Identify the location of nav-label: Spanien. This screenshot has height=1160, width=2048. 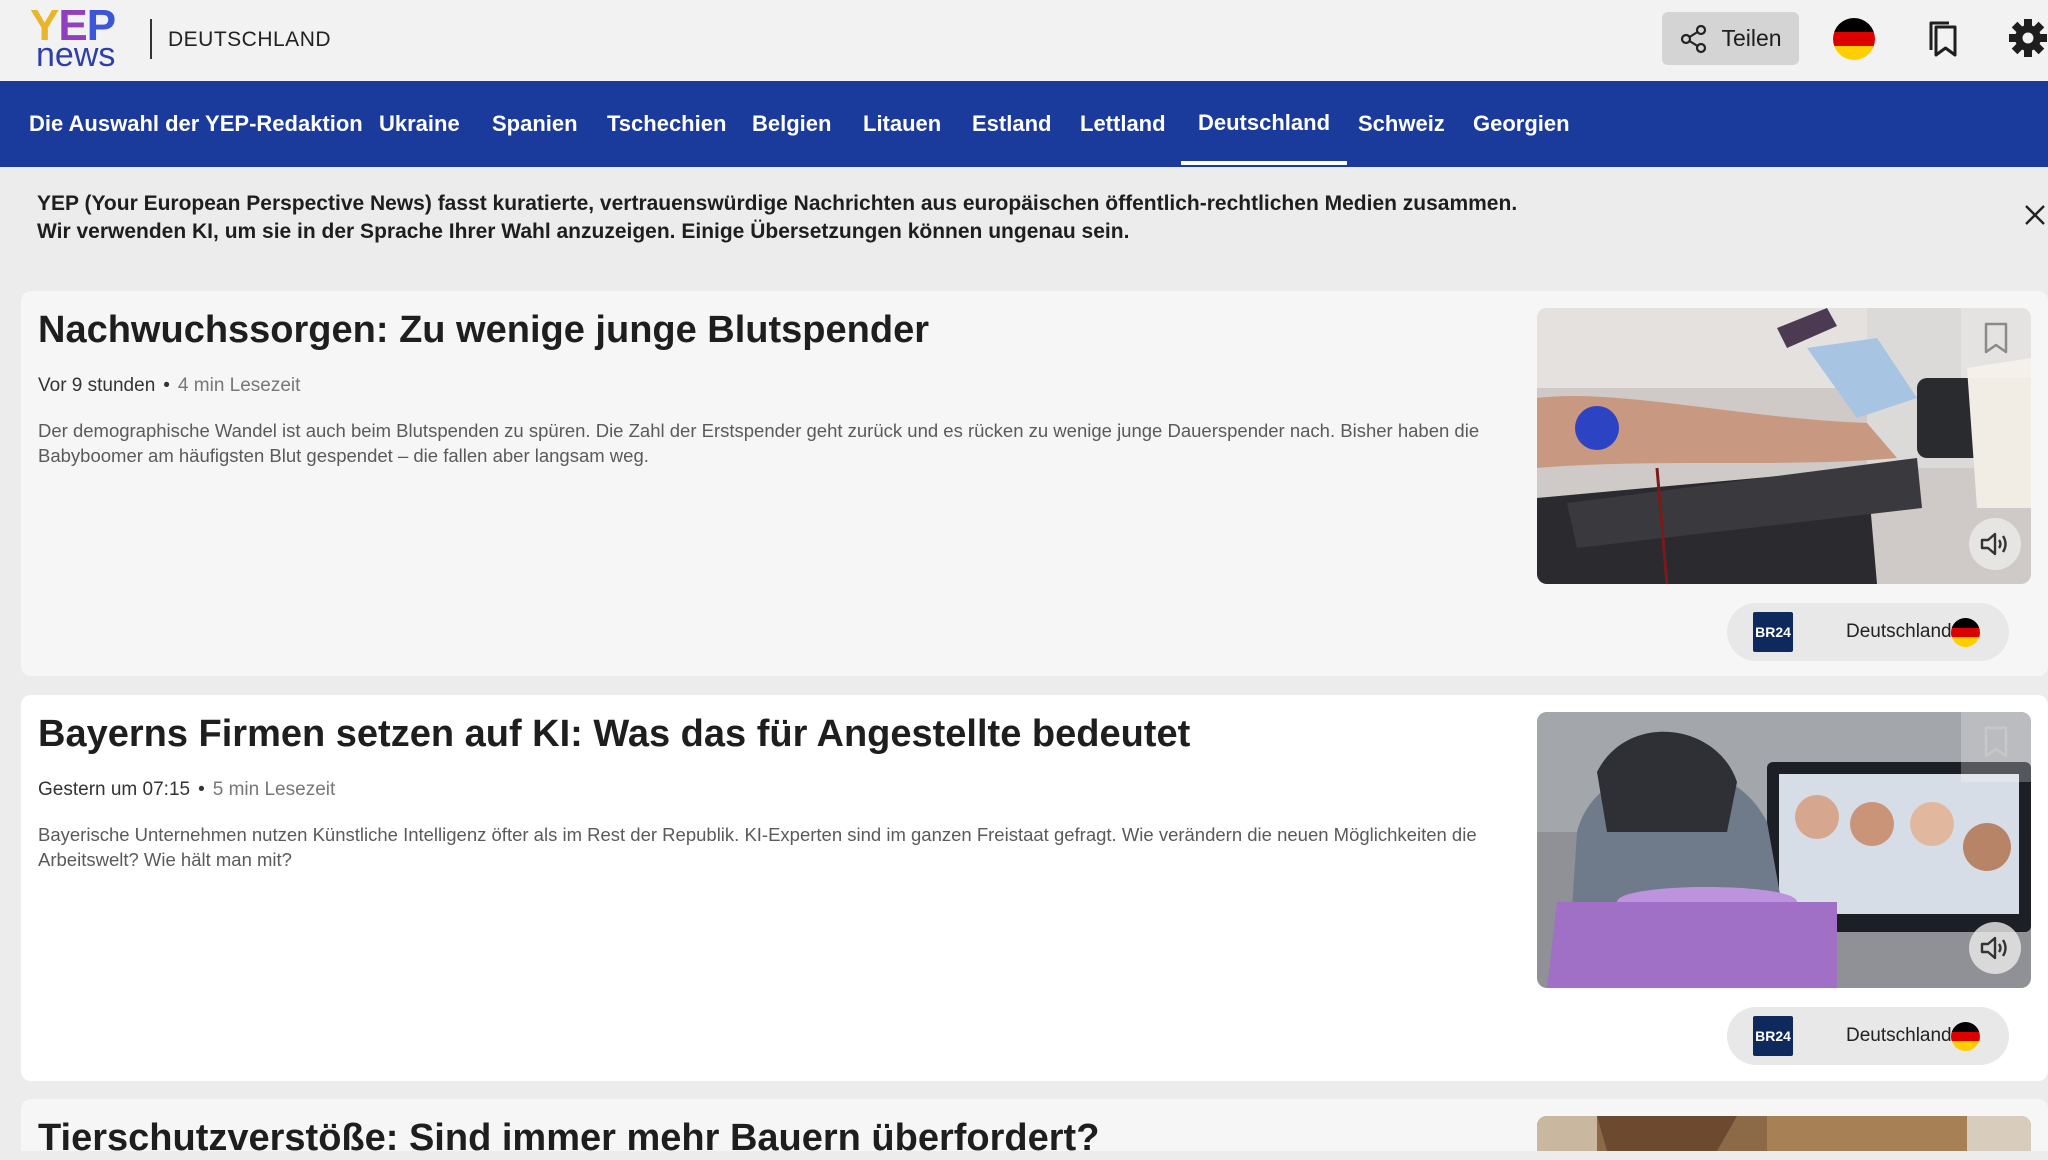
(535, 123).